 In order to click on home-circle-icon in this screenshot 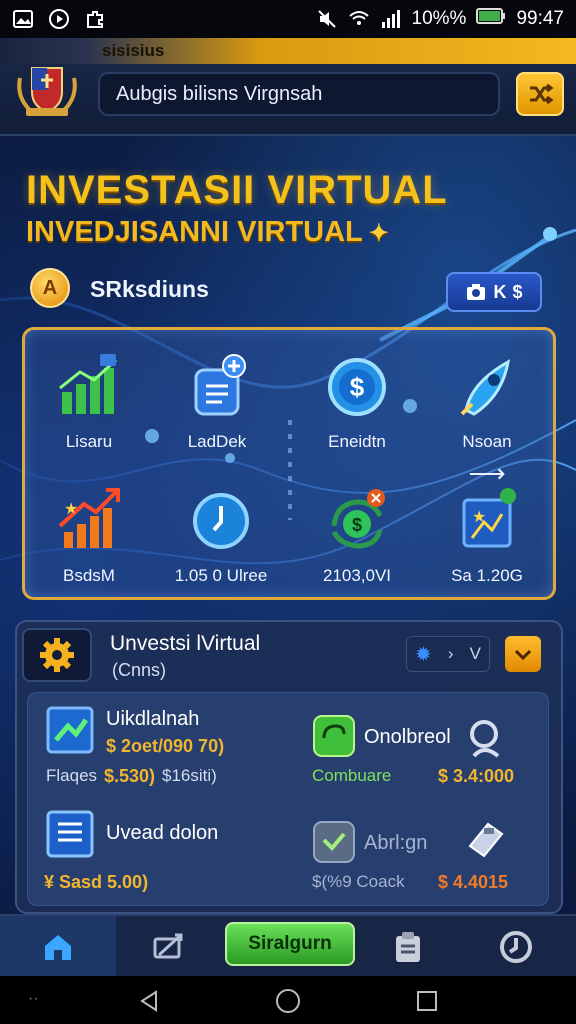, I will do `click(288, 1001)`.